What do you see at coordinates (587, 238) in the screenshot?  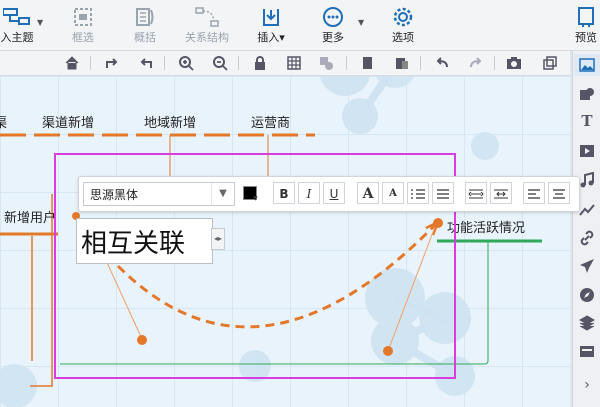 I see `link-icon` at bounding box center [587, 238].